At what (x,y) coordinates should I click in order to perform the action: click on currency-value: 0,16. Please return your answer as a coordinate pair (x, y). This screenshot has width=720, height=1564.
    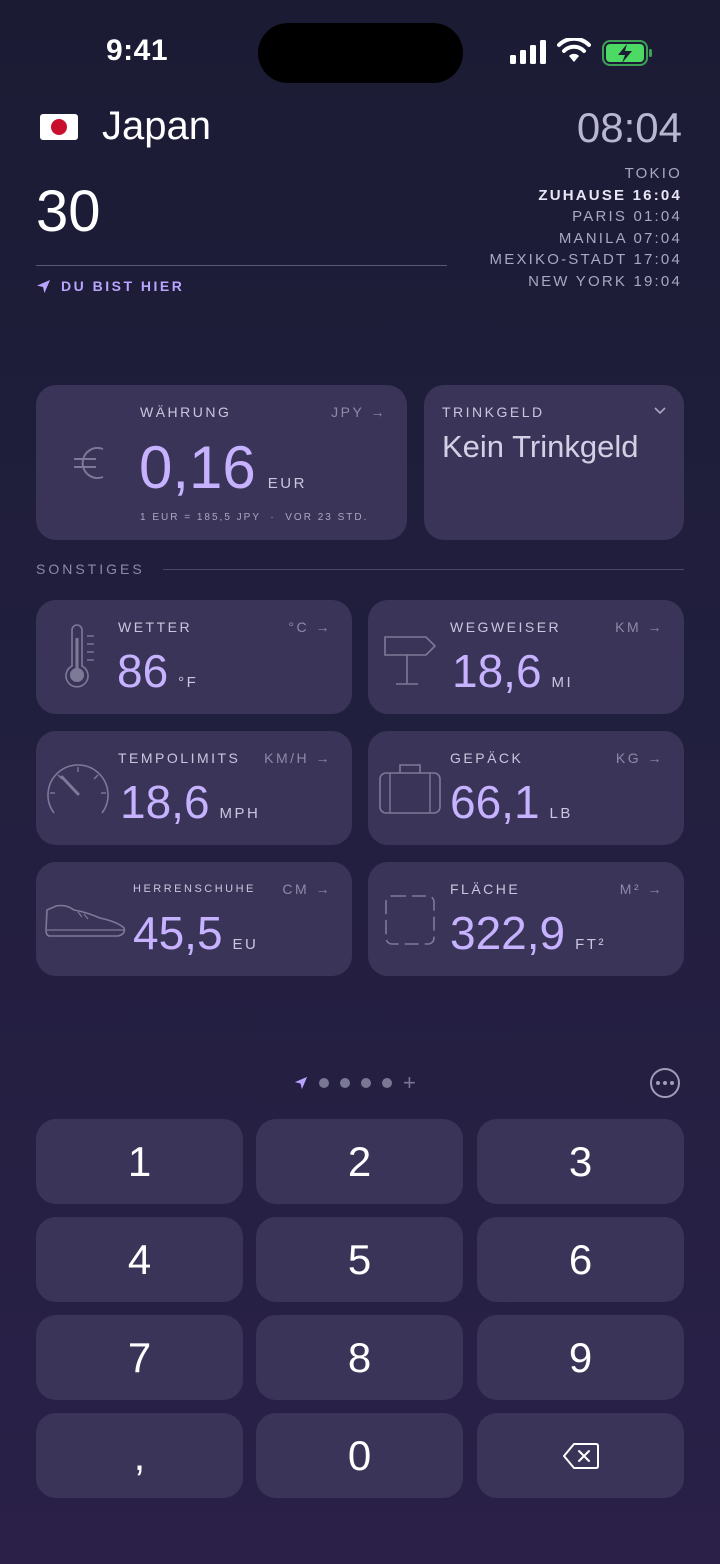
    Looking at the image, I should click on (197, 467).